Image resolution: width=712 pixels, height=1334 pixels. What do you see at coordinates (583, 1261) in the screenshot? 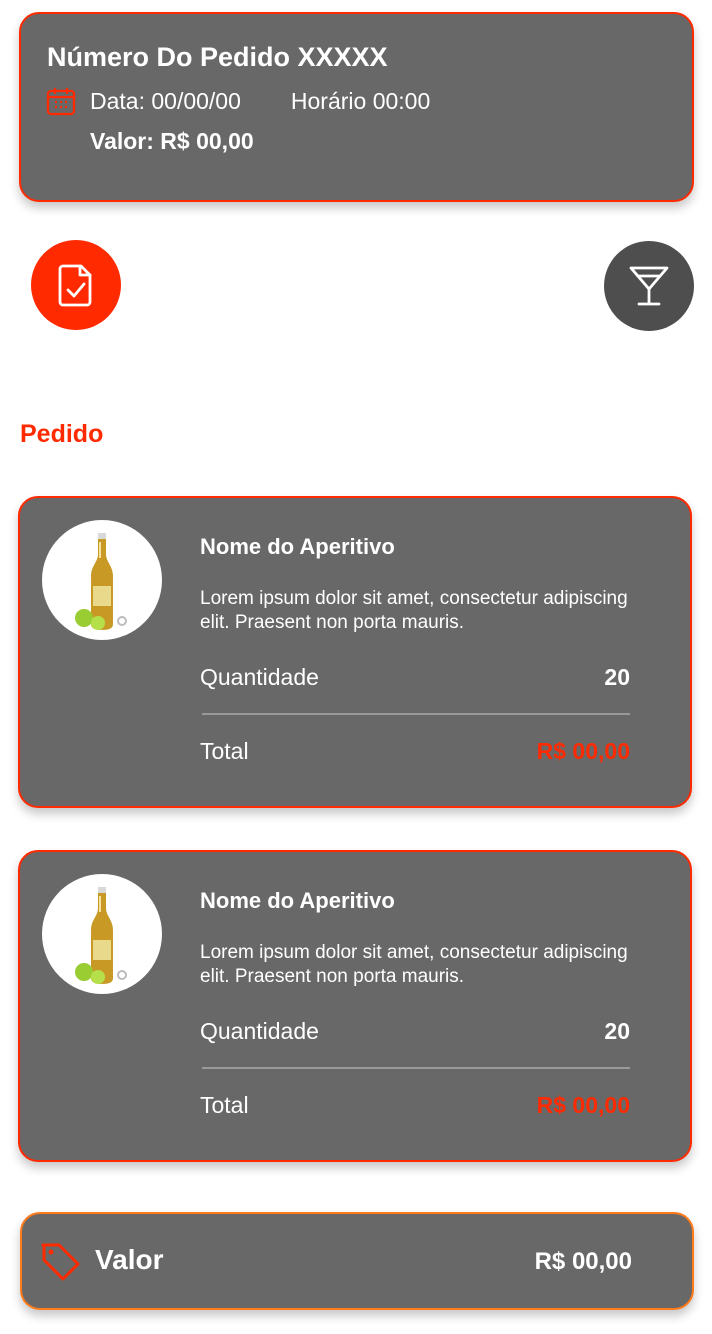
I see `footer-value-amount: R$ 00,00` at bounding box center [583, 1261].